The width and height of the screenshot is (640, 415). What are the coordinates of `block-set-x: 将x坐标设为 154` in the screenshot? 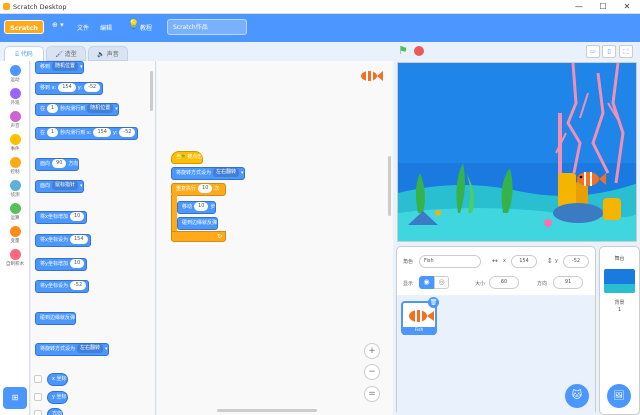 It's located at (63, 240).